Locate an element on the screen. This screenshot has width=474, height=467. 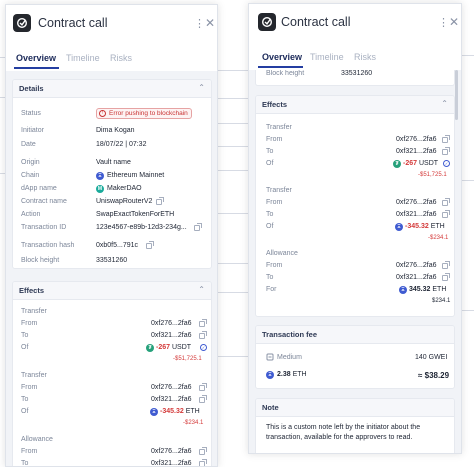
transaction-fee-header: Transaction fee is located at coordinates (355, 335).